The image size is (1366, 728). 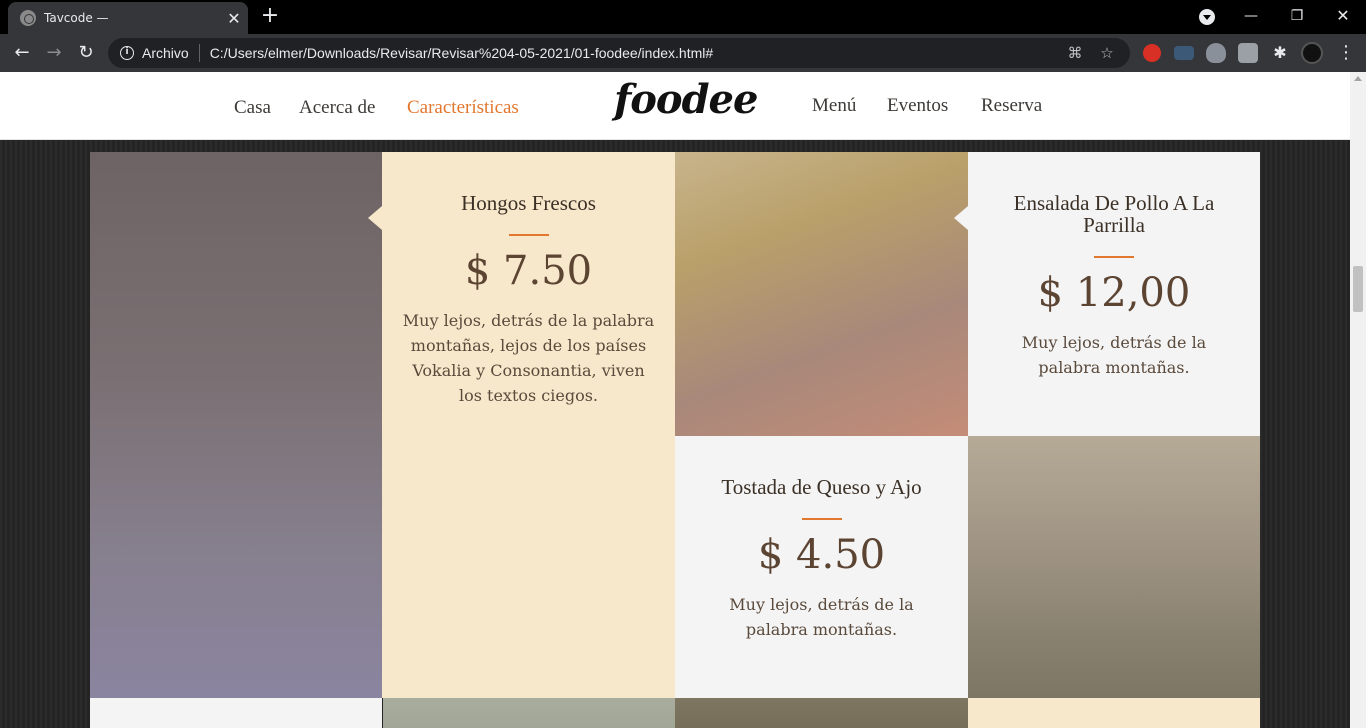 What do you see at coordinates (1216, 53) in the screenshot?
I see `extension-cat-icon` at bounding box center [1216, 53].